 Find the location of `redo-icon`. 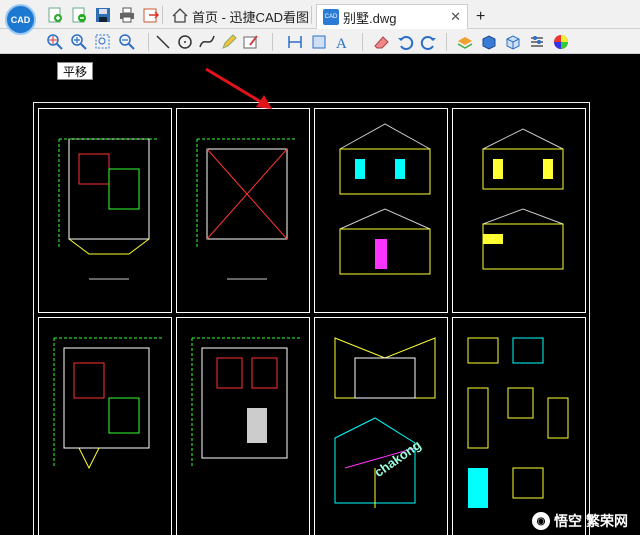

redo-icon is located at coordinates (429, 42).